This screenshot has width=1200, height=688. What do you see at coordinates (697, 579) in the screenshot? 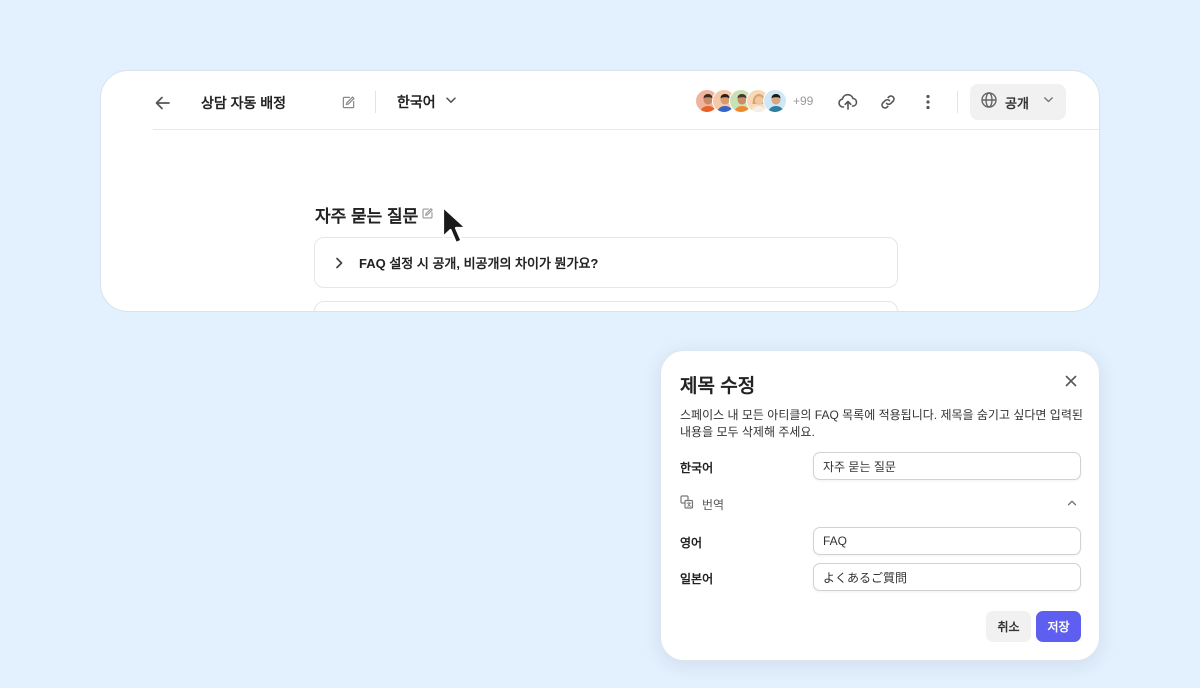
I see `japanese-label: 일본어` at bounding box center [697, 579].